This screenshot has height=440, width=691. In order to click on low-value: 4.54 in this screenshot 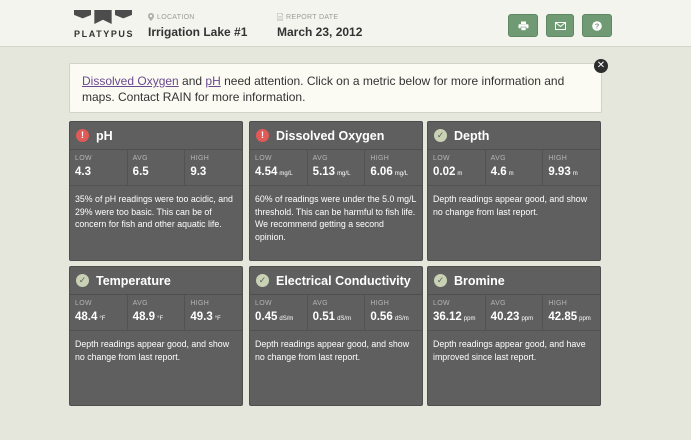, I will do `click(266, 172)`.